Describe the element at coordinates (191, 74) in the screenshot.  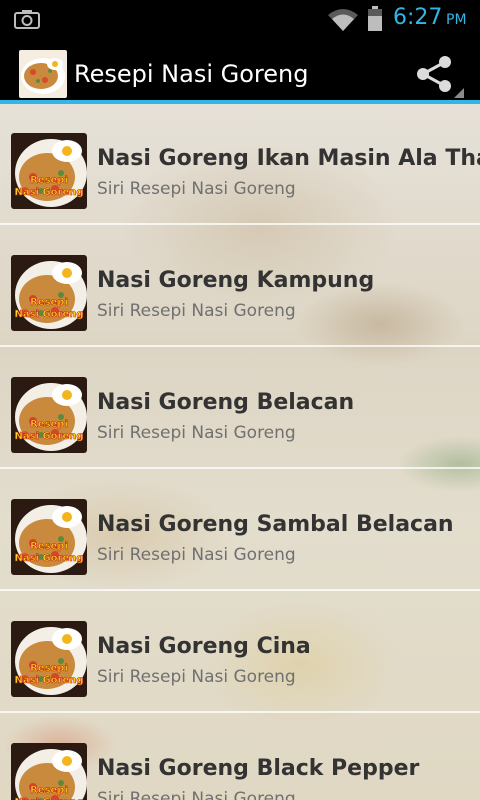
I see `page-title: Resepi Nasi Goreng` at that location.